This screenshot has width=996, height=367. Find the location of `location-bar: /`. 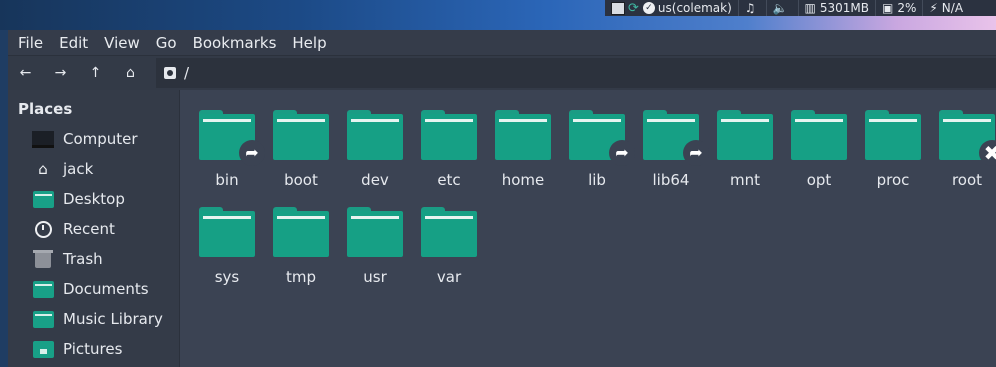

location-bar: / is located at coordinates (576, 73).